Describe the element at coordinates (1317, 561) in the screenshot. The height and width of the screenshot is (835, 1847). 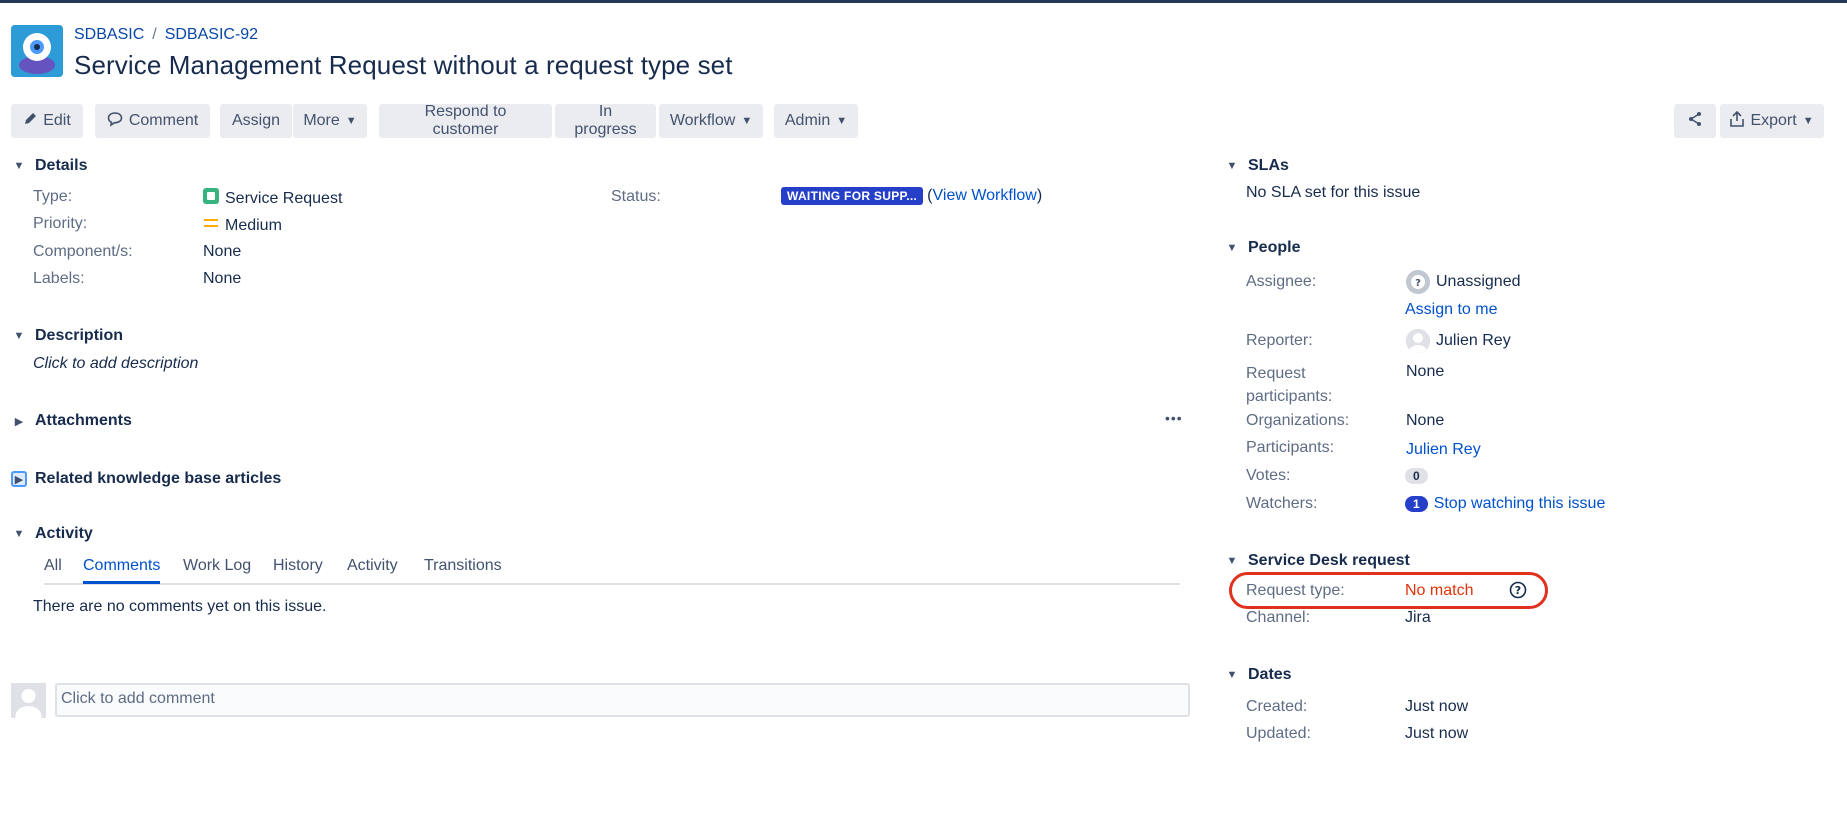
I see `service-desk-section-toggle: ▼ Service Desk request` at that location.